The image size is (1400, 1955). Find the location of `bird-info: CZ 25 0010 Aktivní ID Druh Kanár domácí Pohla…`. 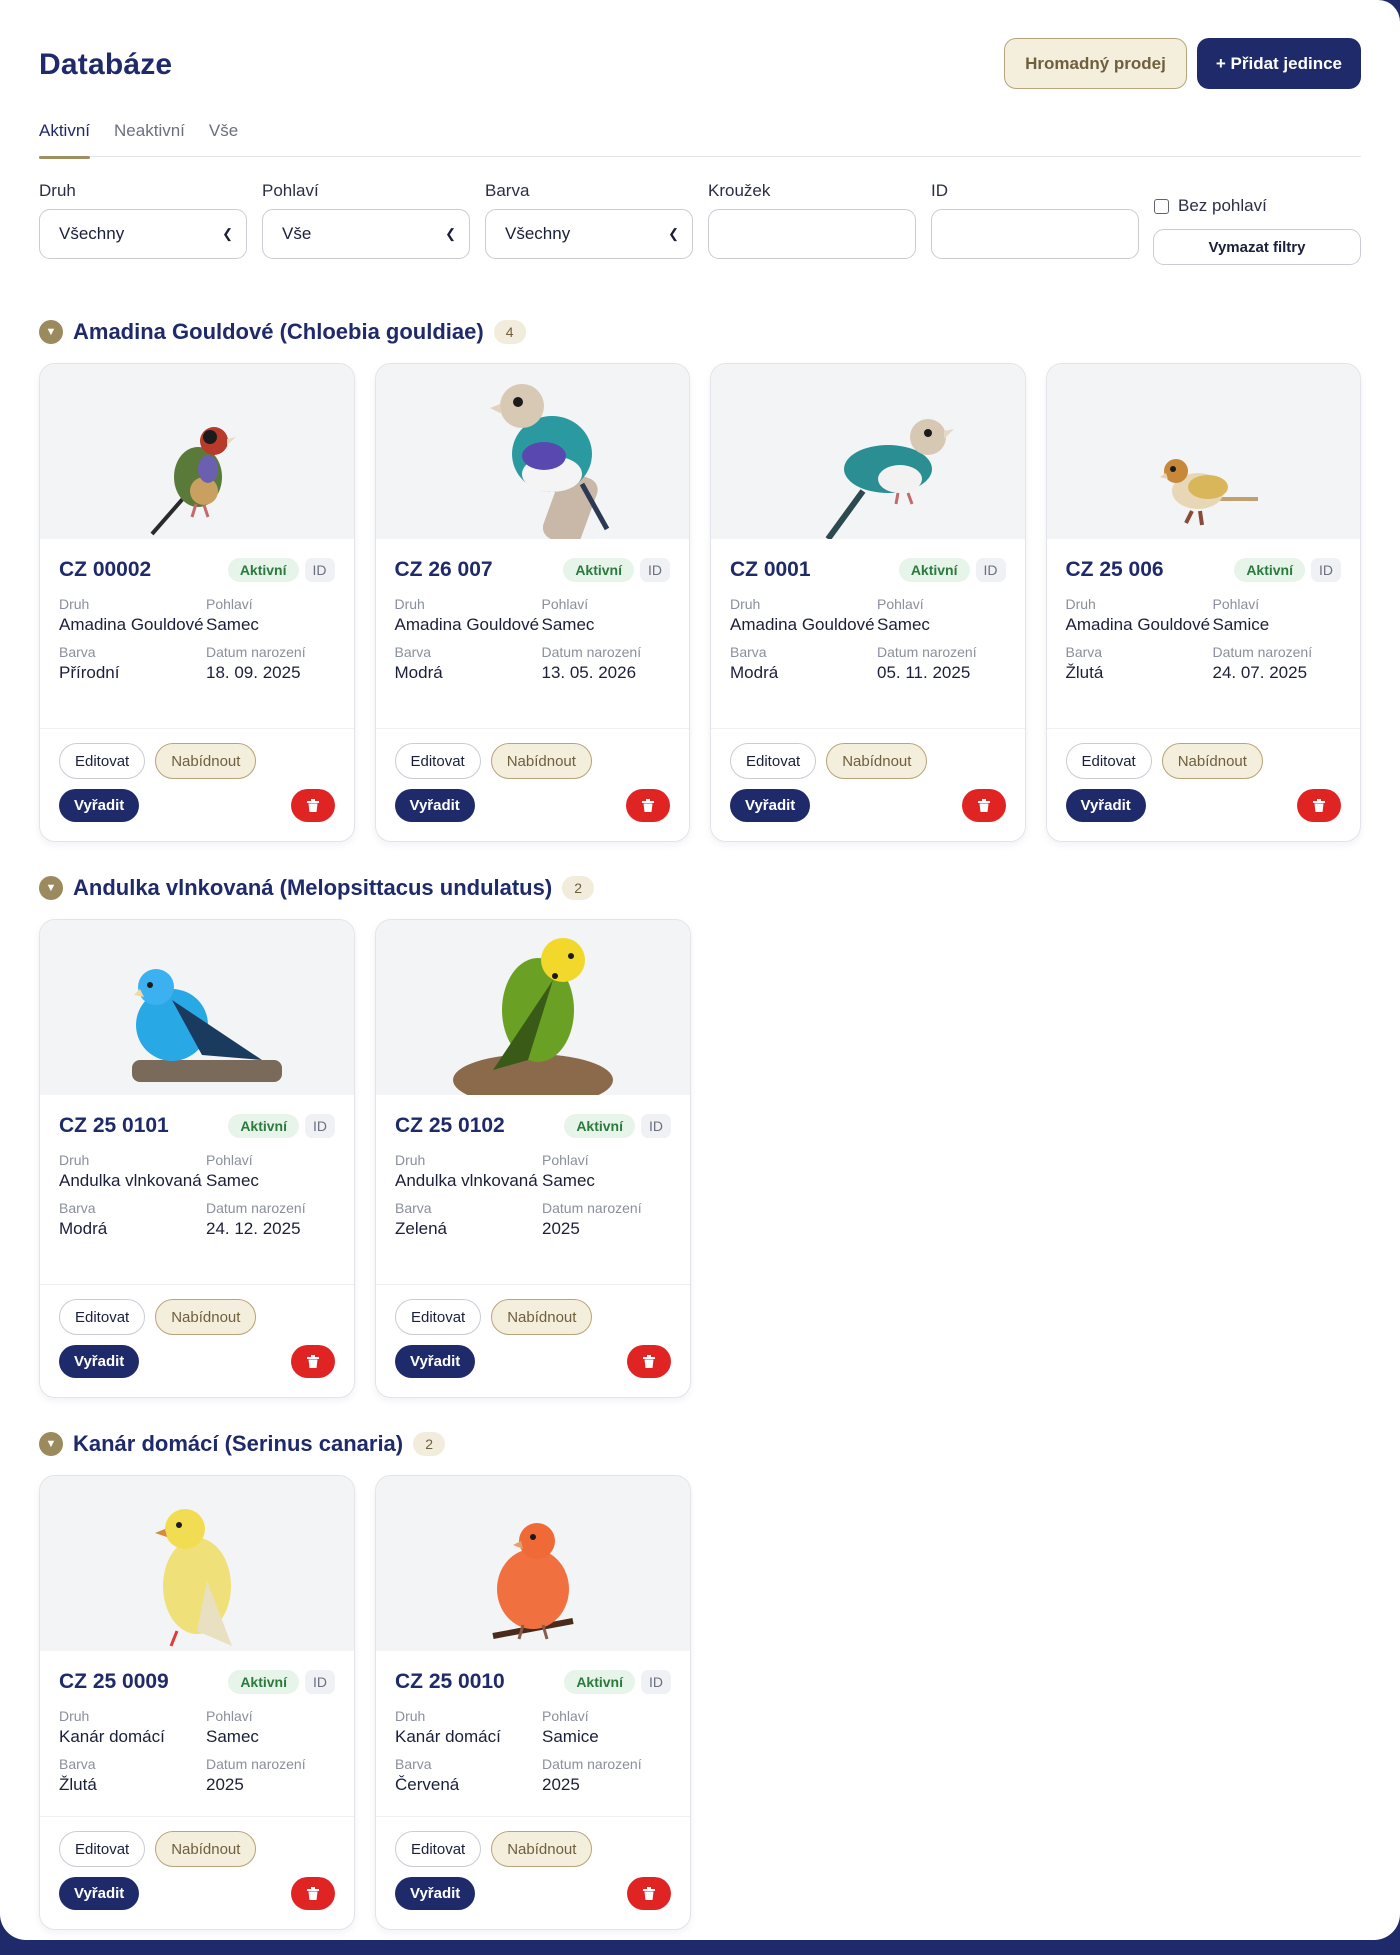

bird-info: CZ 25 0010 Aktivní ID Druh Kanár domácí Pohla… is located at coordinates (533, 1734).